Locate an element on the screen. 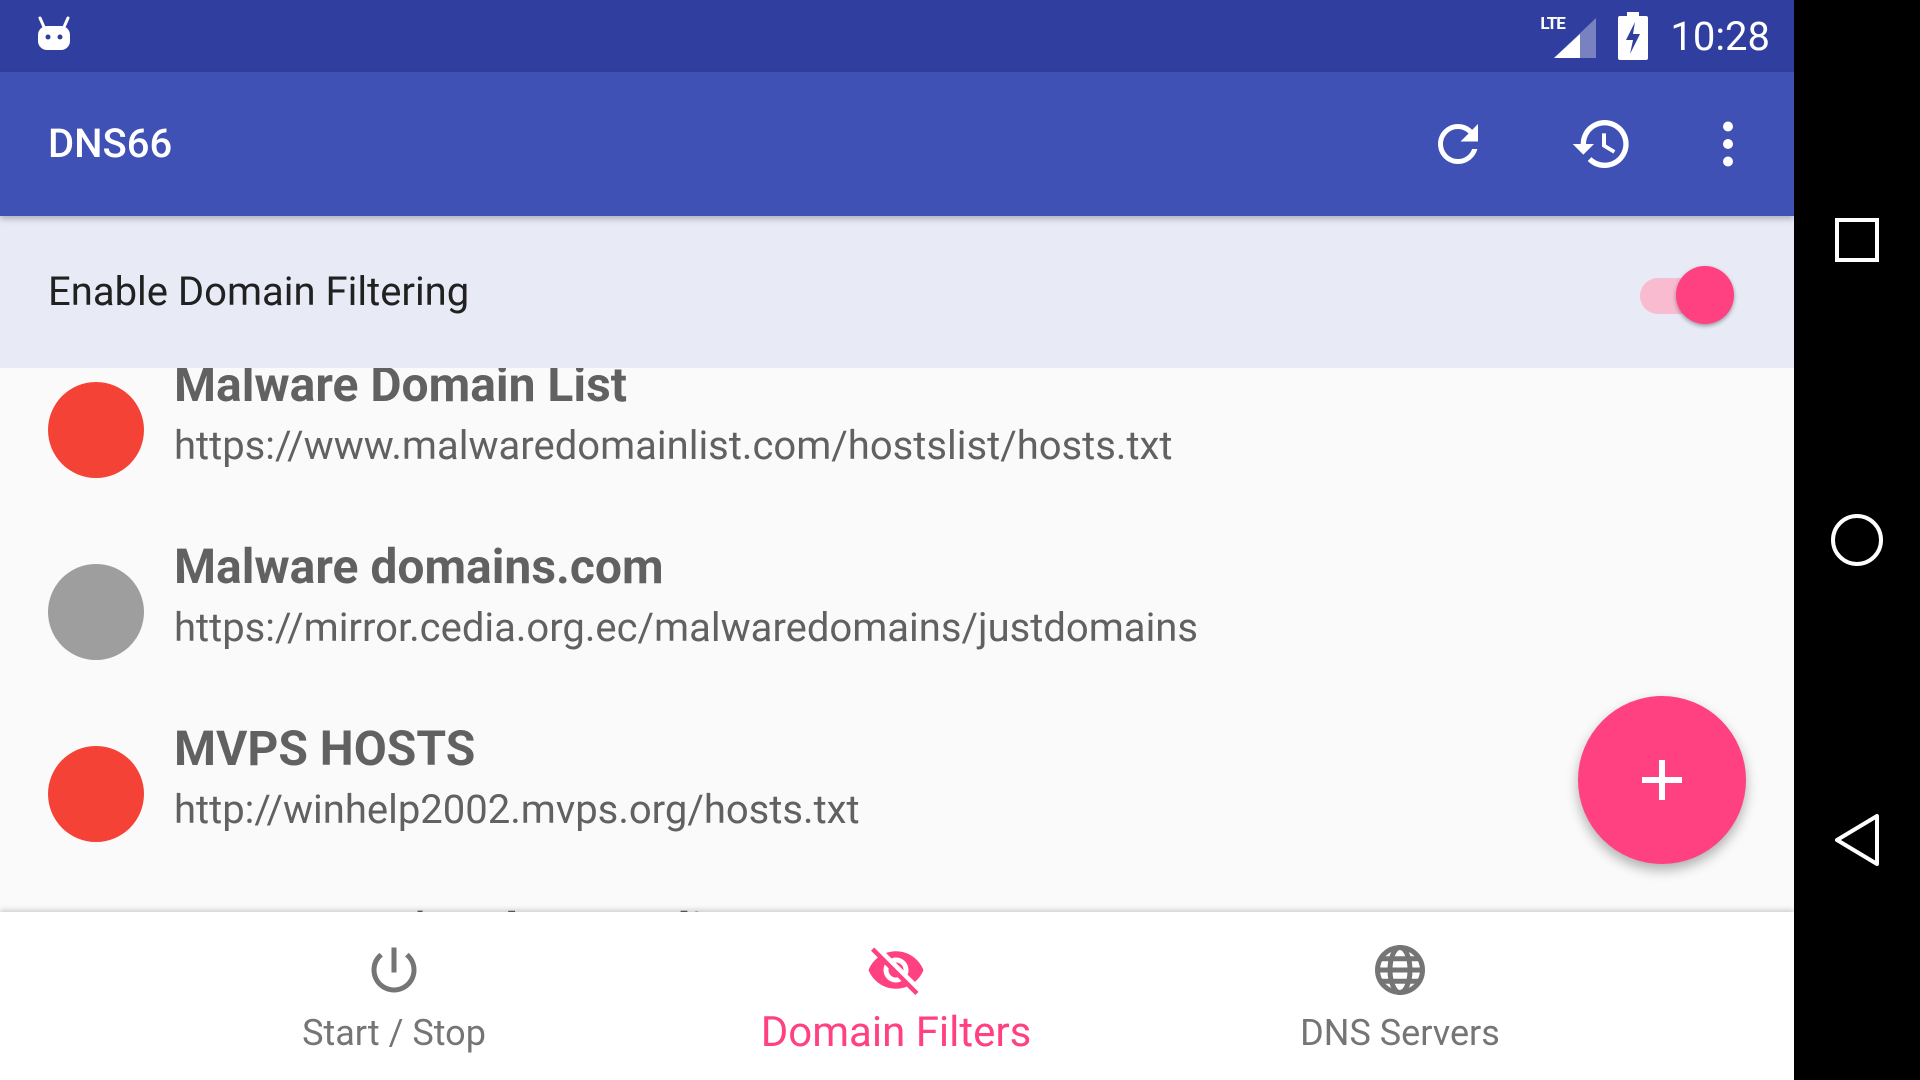  system-navigation-bar is located at coordinates (1857, 540).